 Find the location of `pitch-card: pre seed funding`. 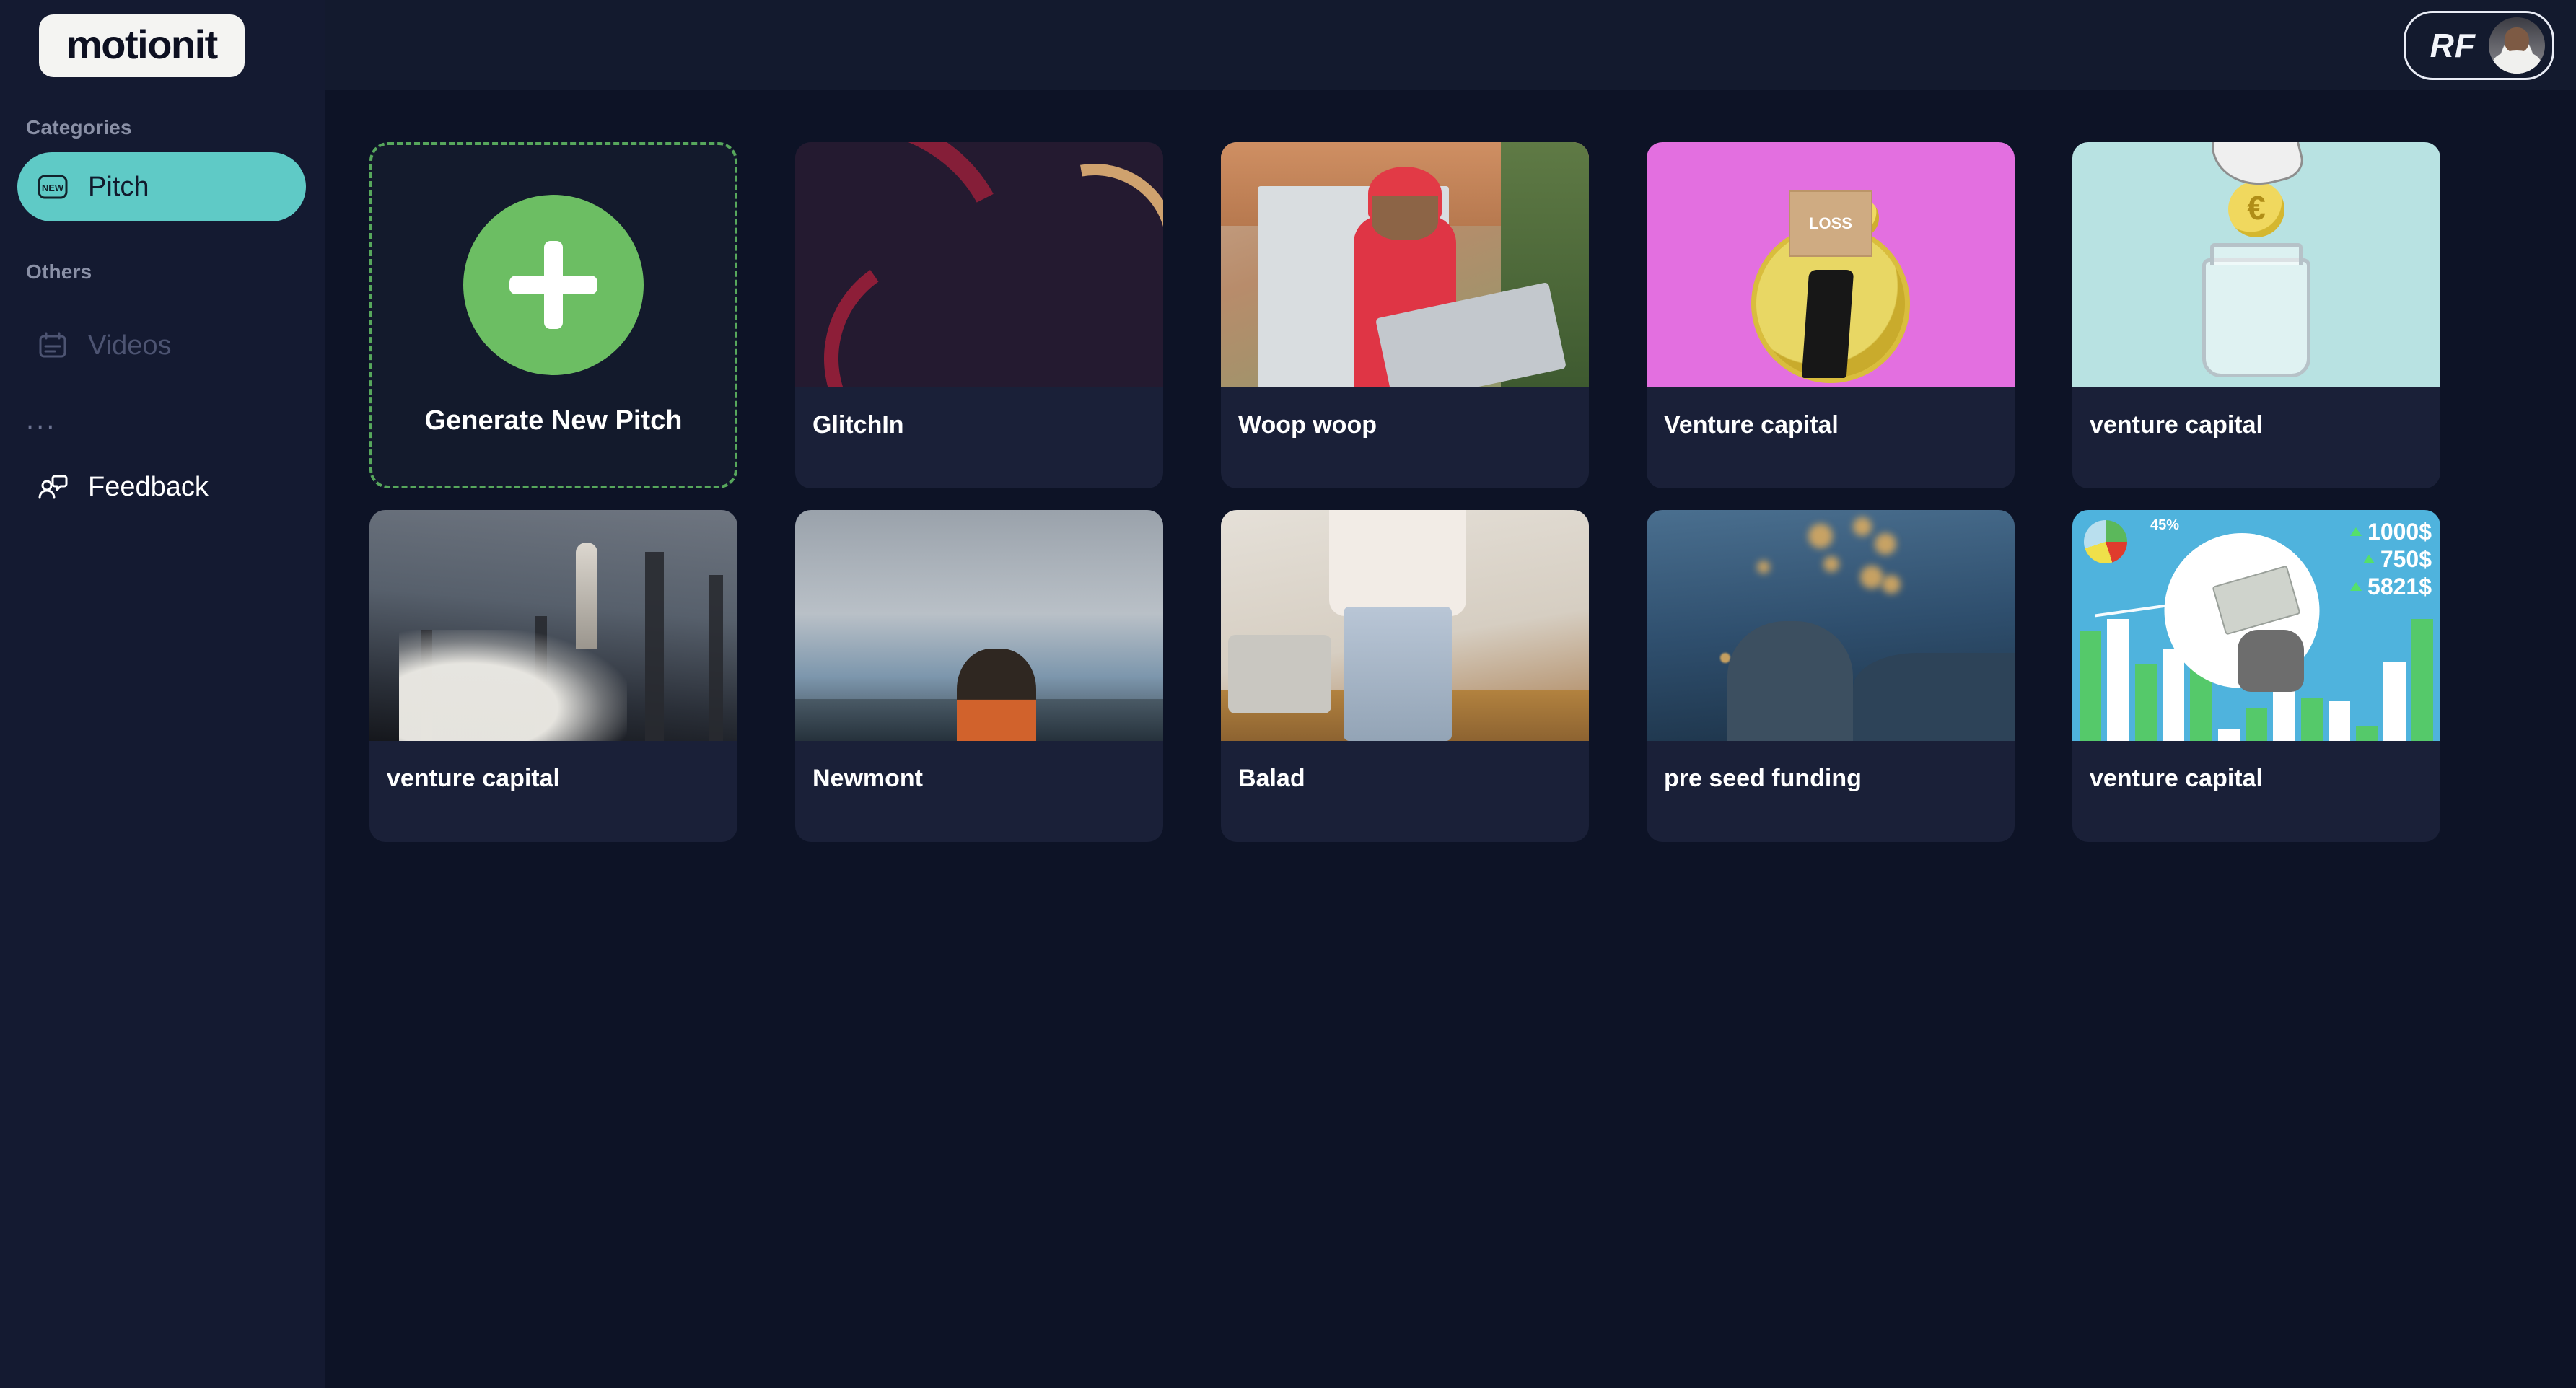

pitch-card: pre seed funding is located at coordinates (1831, 676).